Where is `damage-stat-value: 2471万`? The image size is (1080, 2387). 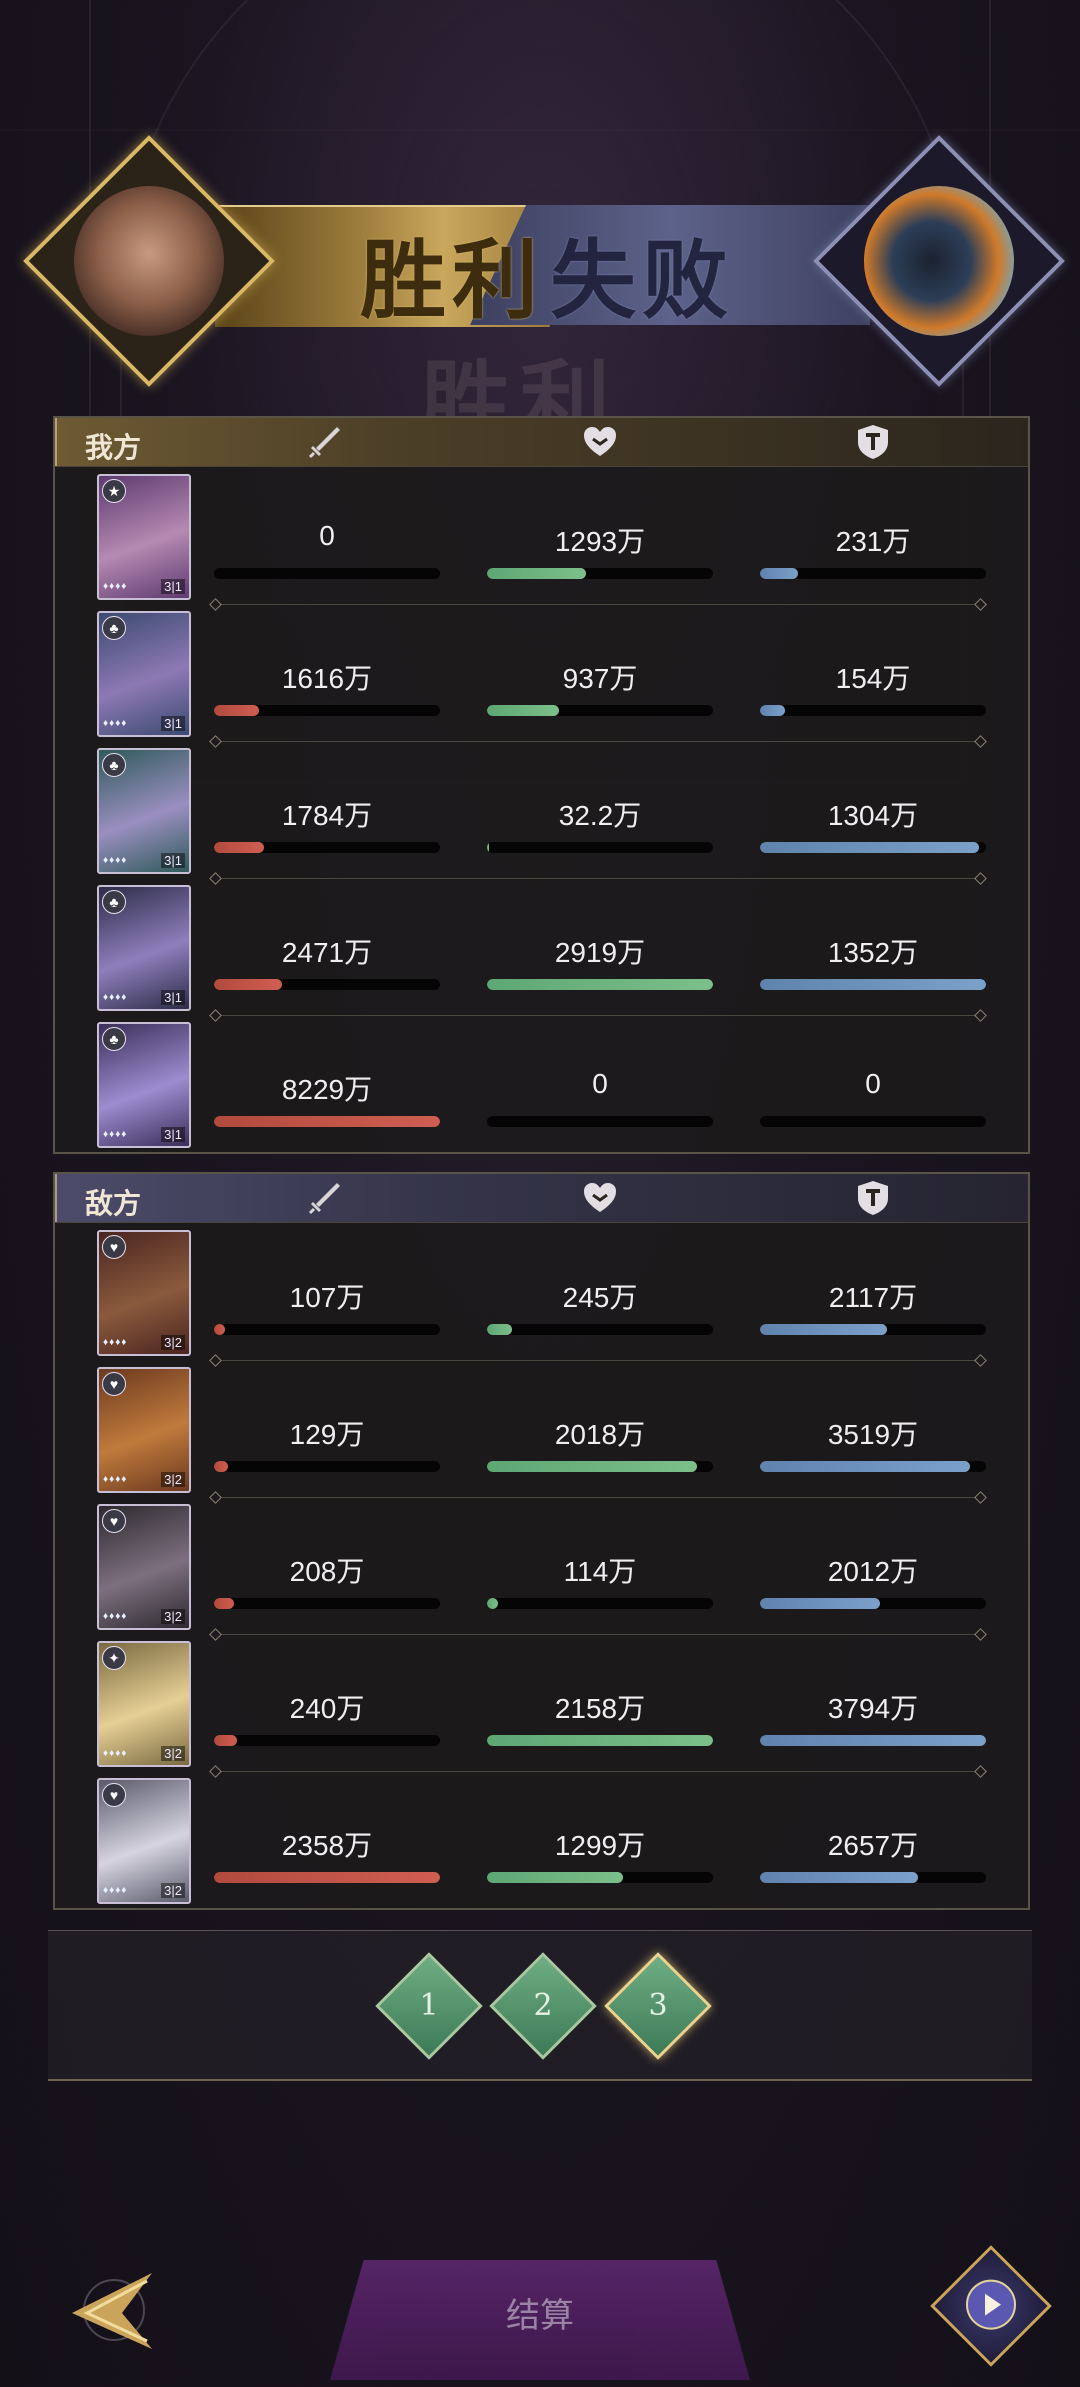
damage-stat-value: 2471万 is located at coordinates (327, 952).